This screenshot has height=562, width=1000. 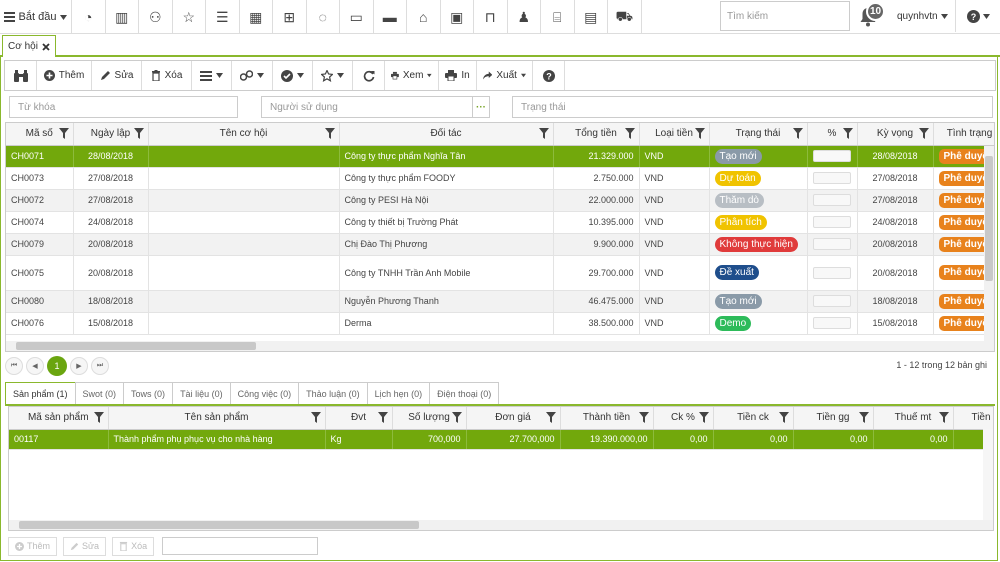 I want to click on status-filter-input: Trạng thái, so click(x=752, y=107).